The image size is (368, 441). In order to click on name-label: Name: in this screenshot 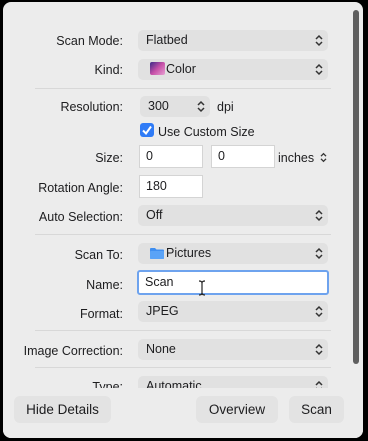, I will do `click(104, 285)`.